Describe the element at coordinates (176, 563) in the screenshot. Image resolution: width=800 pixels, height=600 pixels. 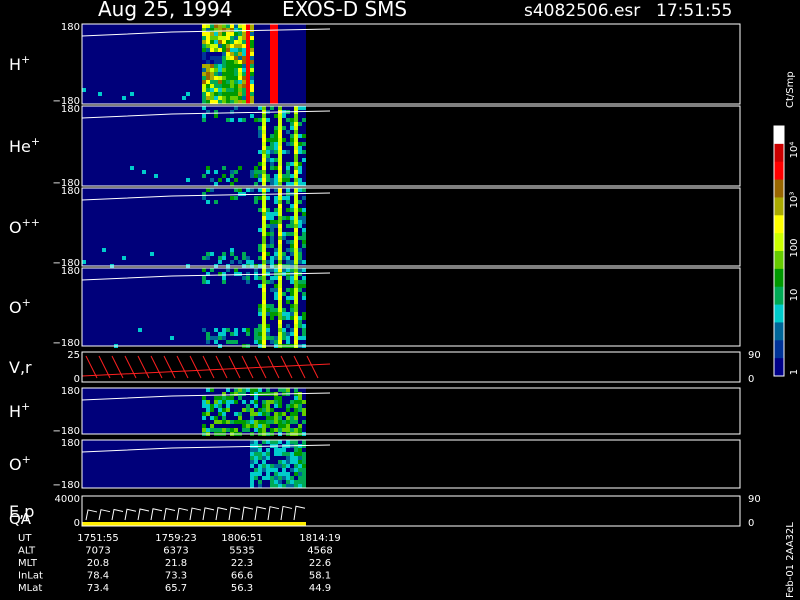
I see `footer-cell: 21.8` at that location.